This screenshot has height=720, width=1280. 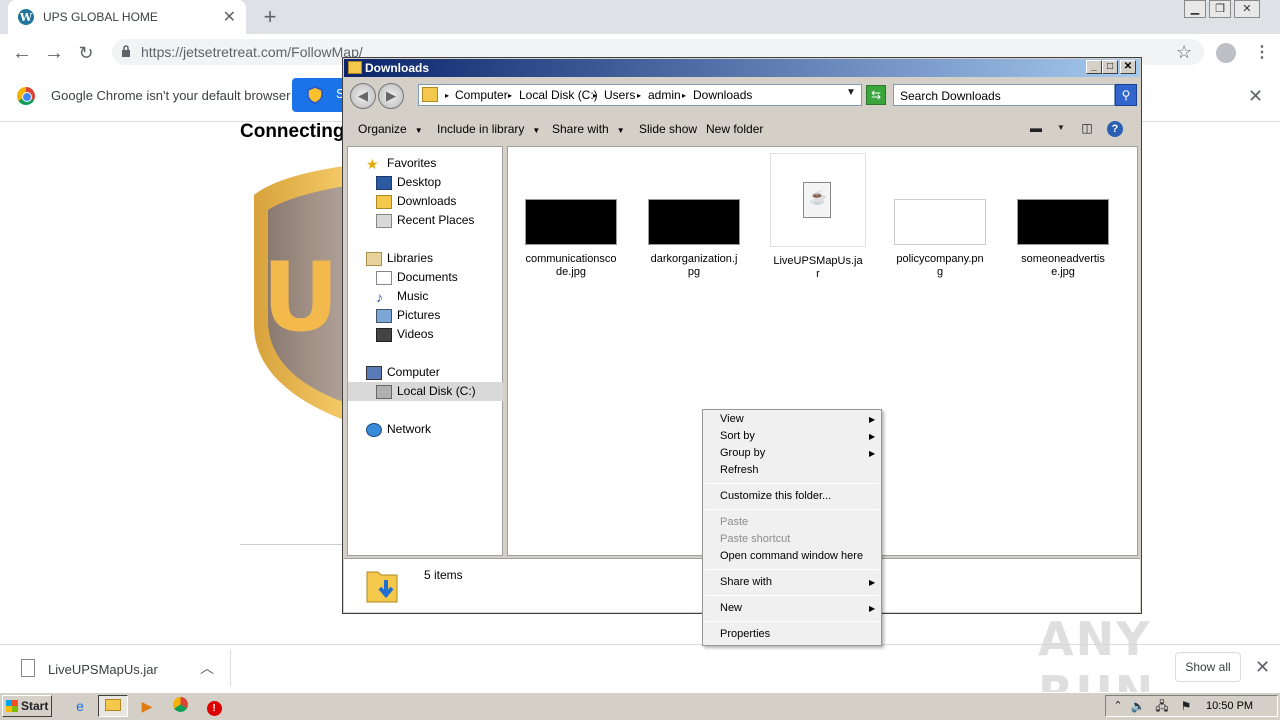 What do you see at coordinates (571, 216) in the screenshot?
I see `file-item: communicationscode.jpg` at bounding box center [571, 216].